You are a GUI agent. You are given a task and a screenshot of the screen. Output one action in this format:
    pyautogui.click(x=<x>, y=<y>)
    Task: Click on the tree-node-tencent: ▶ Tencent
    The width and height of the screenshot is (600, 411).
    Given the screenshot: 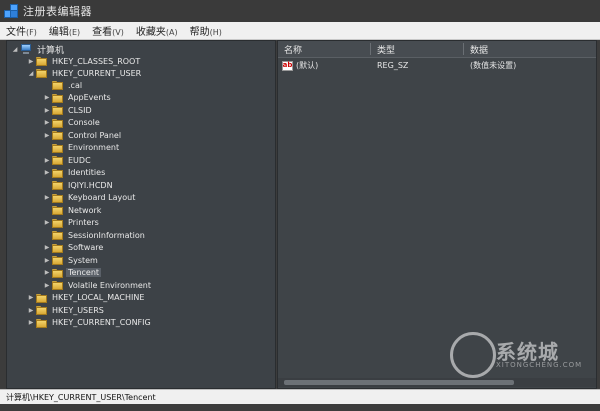 What is the action you would take?
    pyautogui.click(x=72, y=273)
    